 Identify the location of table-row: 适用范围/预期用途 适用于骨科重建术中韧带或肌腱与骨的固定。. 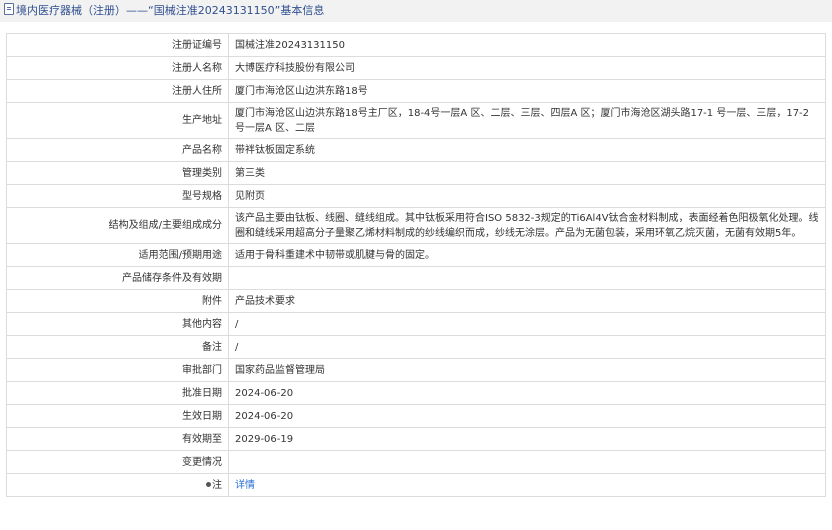
(416, 255).